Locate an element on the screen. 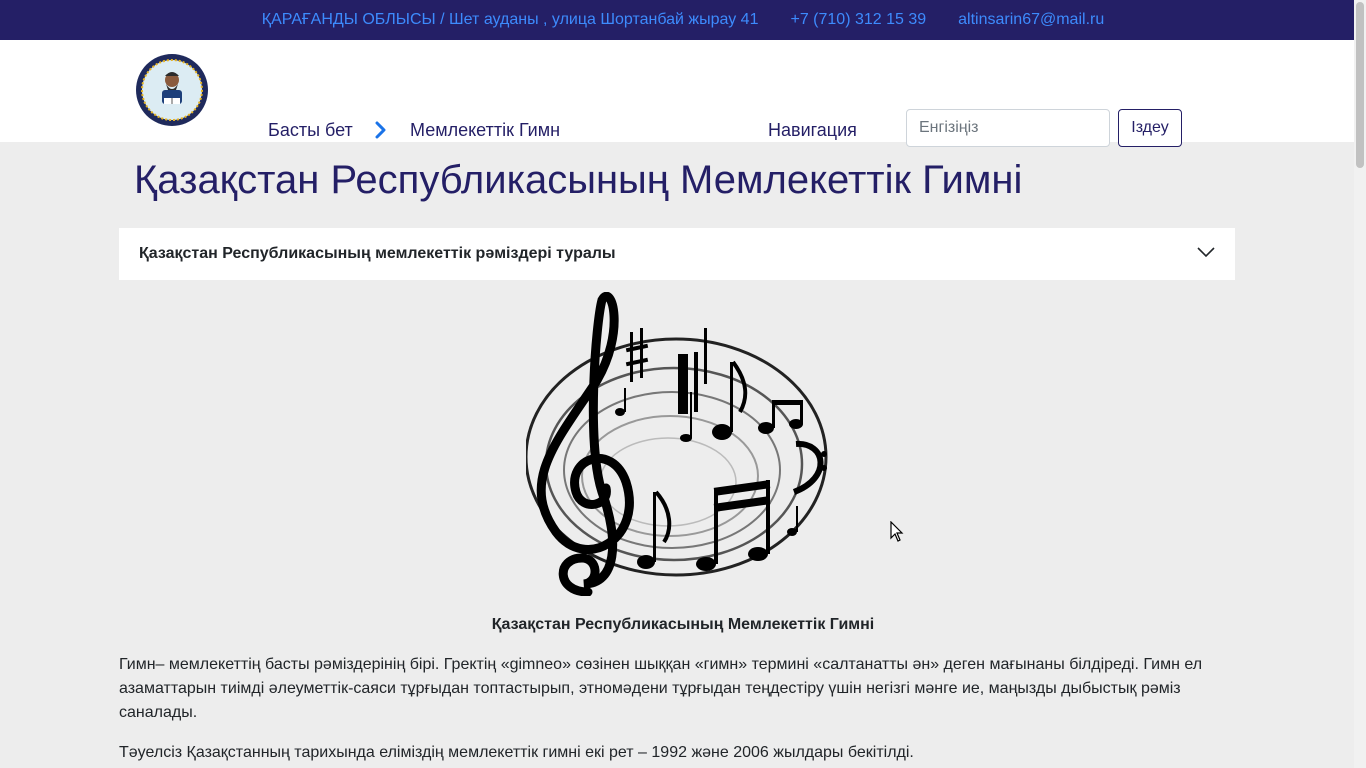 This screenshot has width=1366, height=768. music-notes-illustration is located at coordinates (677, 444).